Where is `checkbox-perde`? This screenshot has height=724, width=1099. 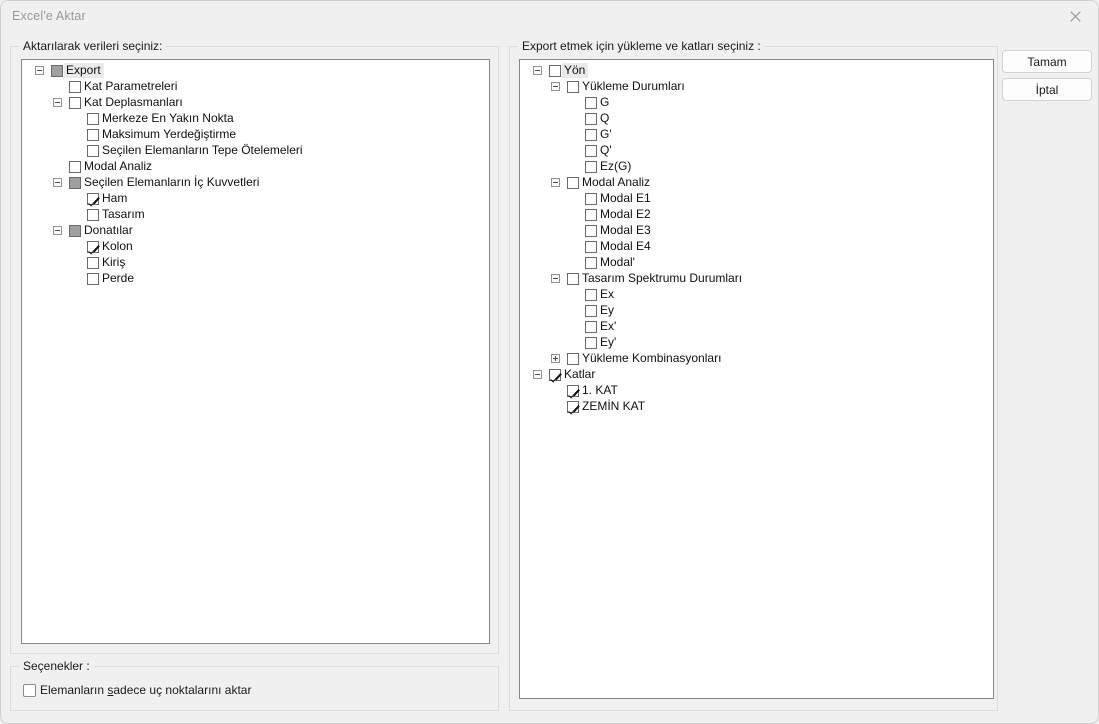
checkbox-perde is located at coordinates (93, 279).